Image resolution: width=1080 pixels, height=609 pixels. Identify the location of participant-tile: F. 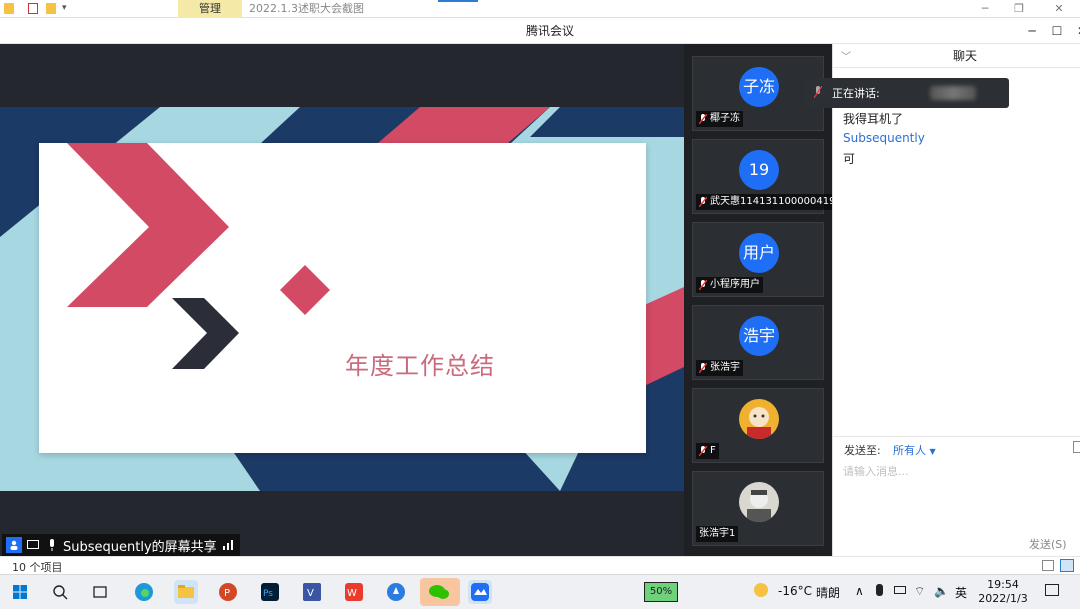
(758, 425).